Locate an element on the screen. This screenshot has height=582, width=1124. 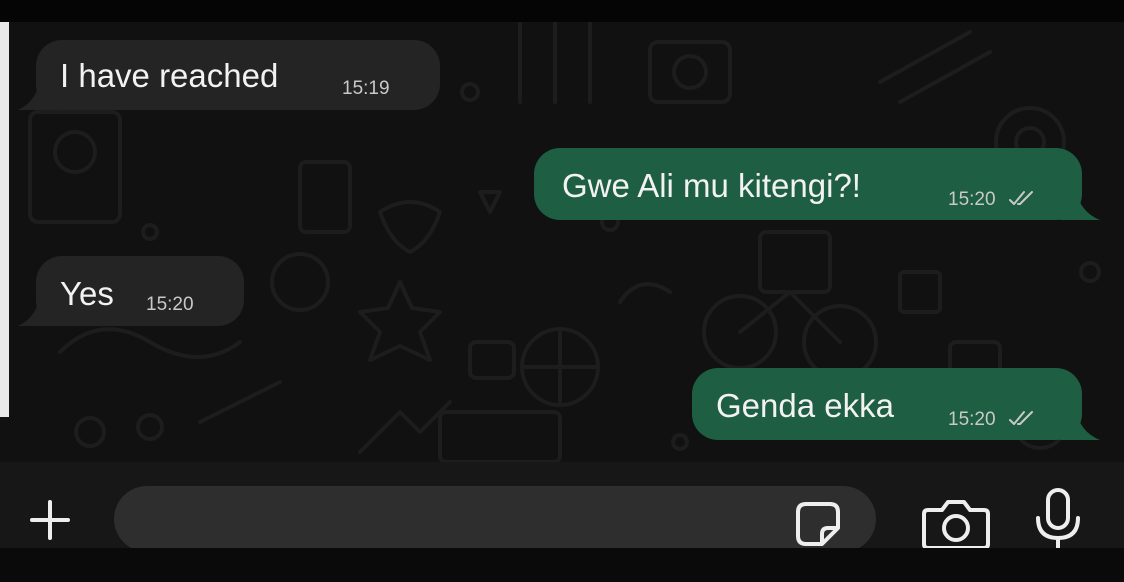
microphone-icon is located at coordinates (1058, 521).